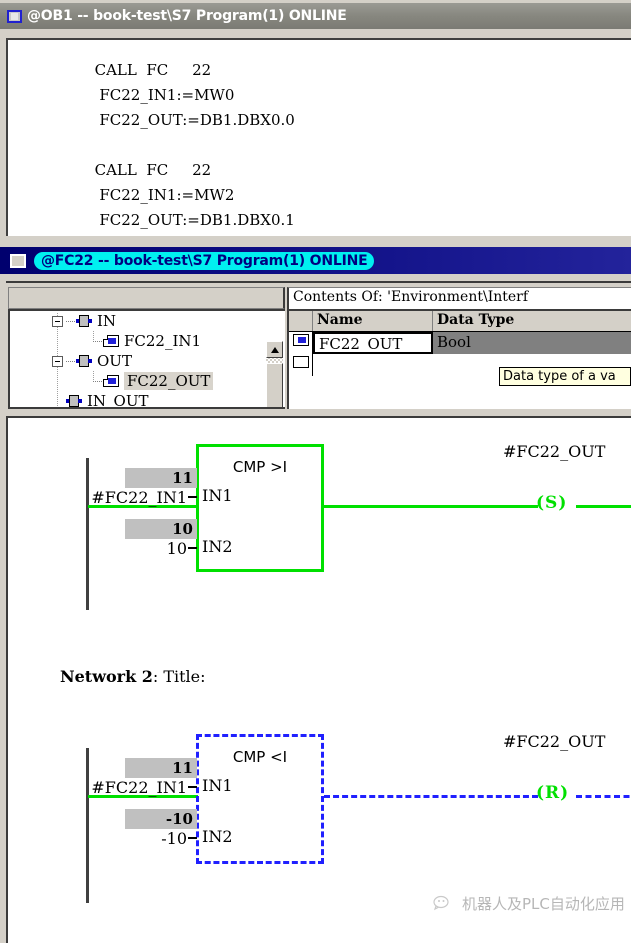 This screenshot has height=943, width=631. What do you see at coordinates (114, 361) in the screenshot?
I see `tree-item-label: OUT` at bounding box center [114, 361].